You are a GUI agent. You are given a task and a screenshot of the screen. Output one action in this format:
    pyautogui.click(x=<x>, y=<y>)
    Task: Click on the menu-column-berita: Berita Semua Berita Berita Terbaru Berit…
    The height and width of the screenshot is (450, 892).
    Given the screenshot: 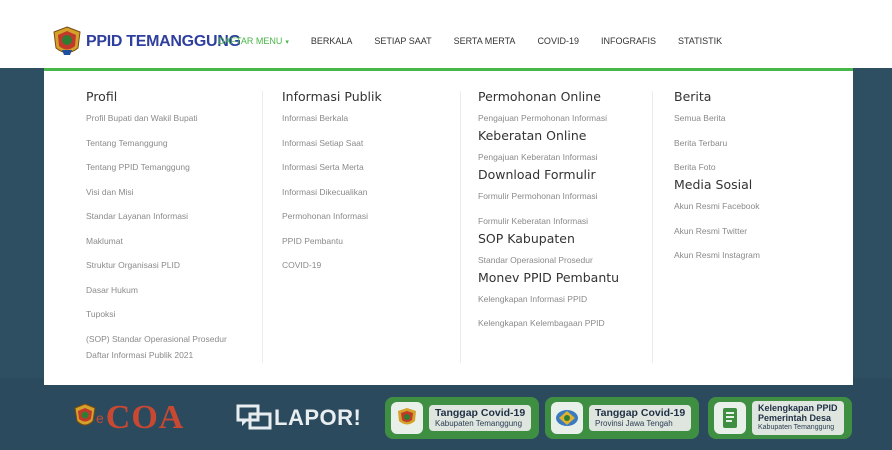 What is the action you would take?
    pyautogui.click(x=717, y=181)
    